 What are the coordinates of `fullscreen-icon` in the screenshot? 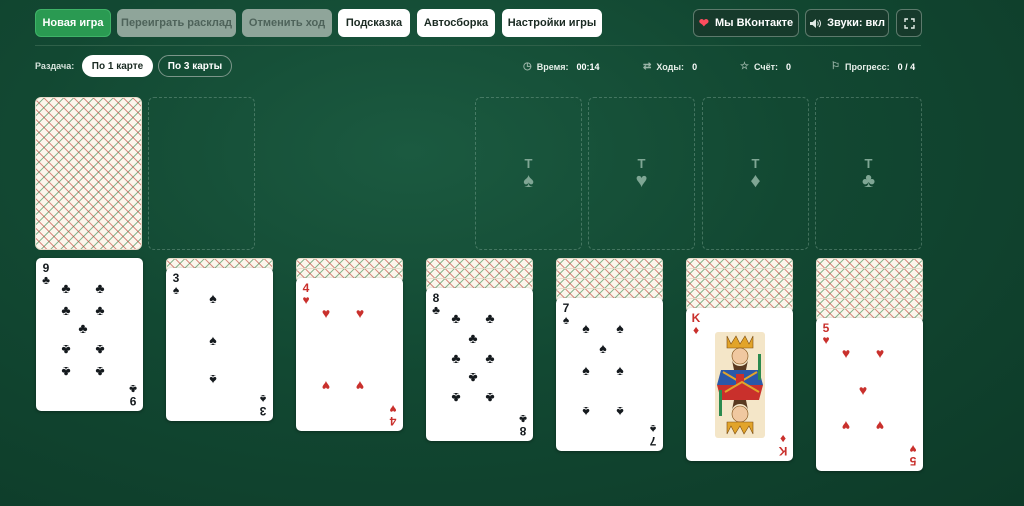 It's located at (909, 23).